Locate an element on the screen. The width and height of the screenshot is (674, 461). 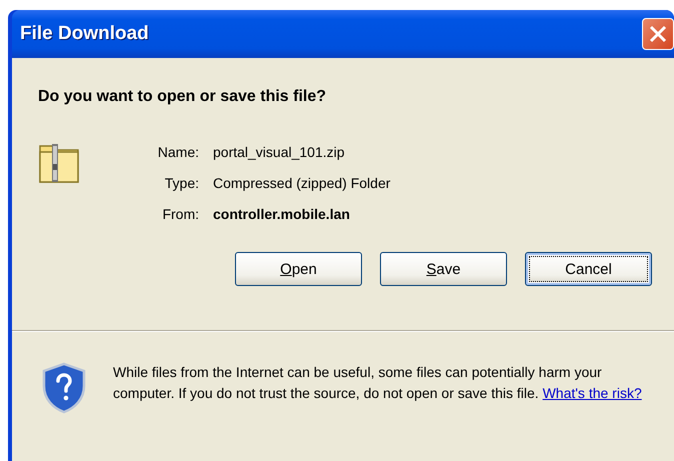
window-title: File Download is located at coordinates (85, 34).